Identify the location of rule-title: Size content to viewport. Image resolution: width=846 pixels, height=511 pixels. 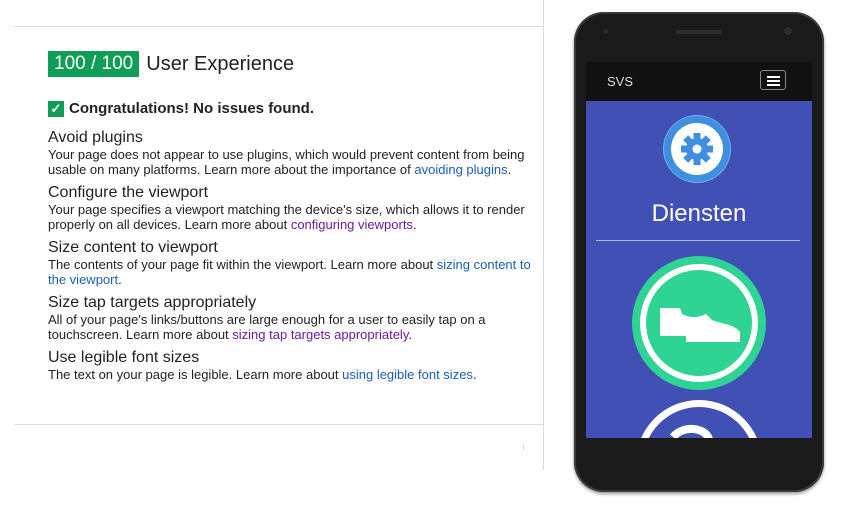
(133, 247).